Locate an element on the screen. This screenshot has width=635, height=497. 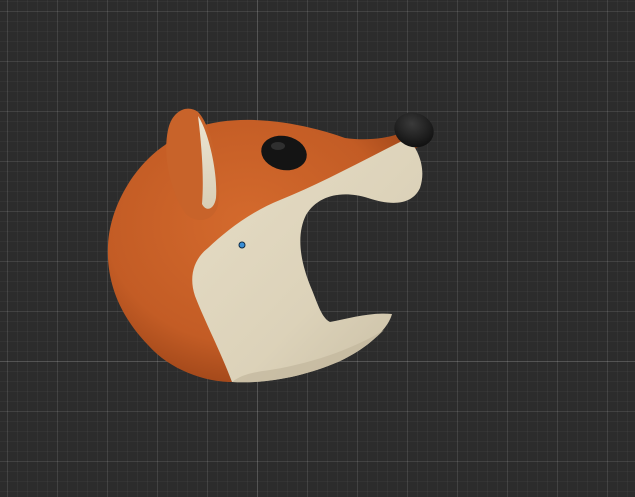
object-origin-pivot is located at coordinates (242, 245).